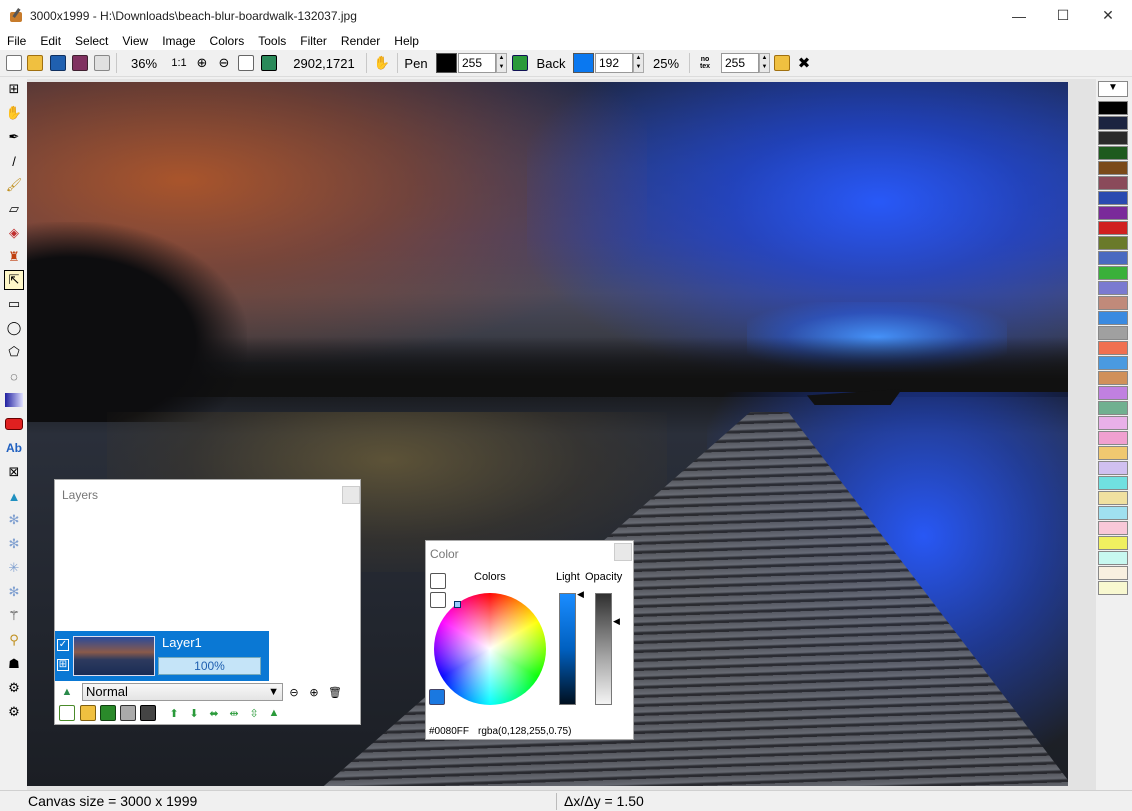 This screenshot has width=1132, height=811. Describe the element at coordinates (148, 713) in the screenshot. I see `rasterize-layer-button` at that location.